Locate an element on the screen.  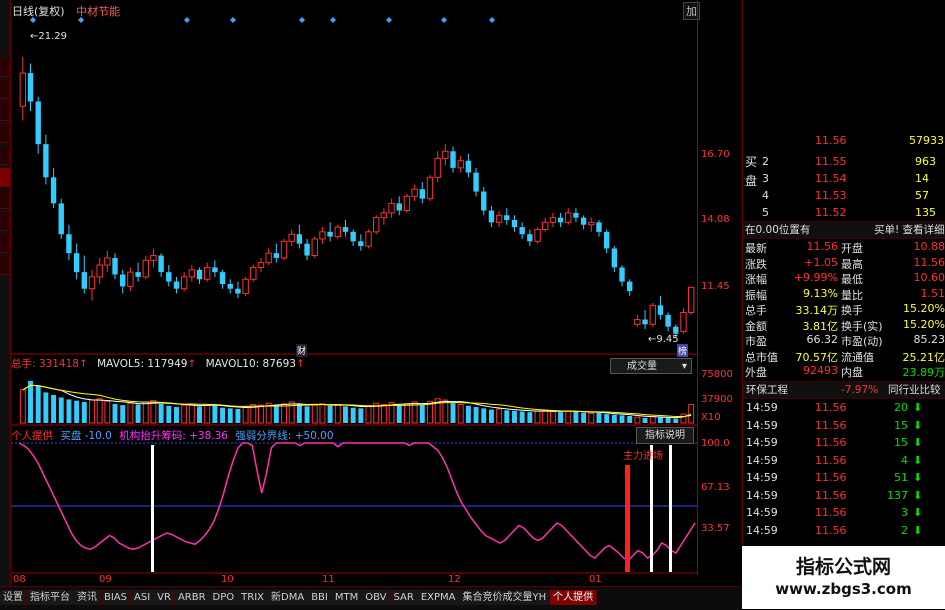
indicator-tab: MTM is located at coordinates (347, 597).